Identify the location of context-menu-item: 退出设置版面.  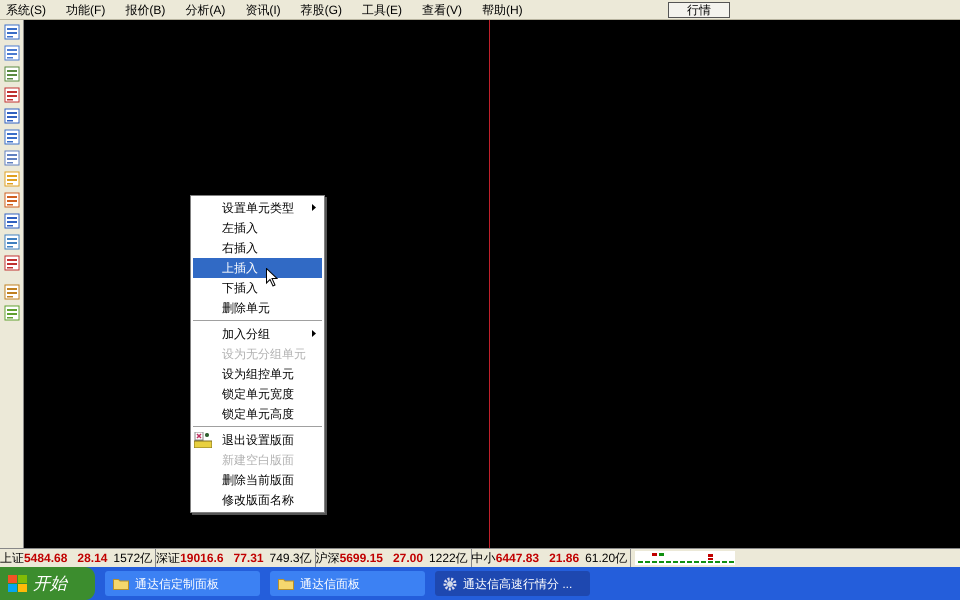
(257, 440).